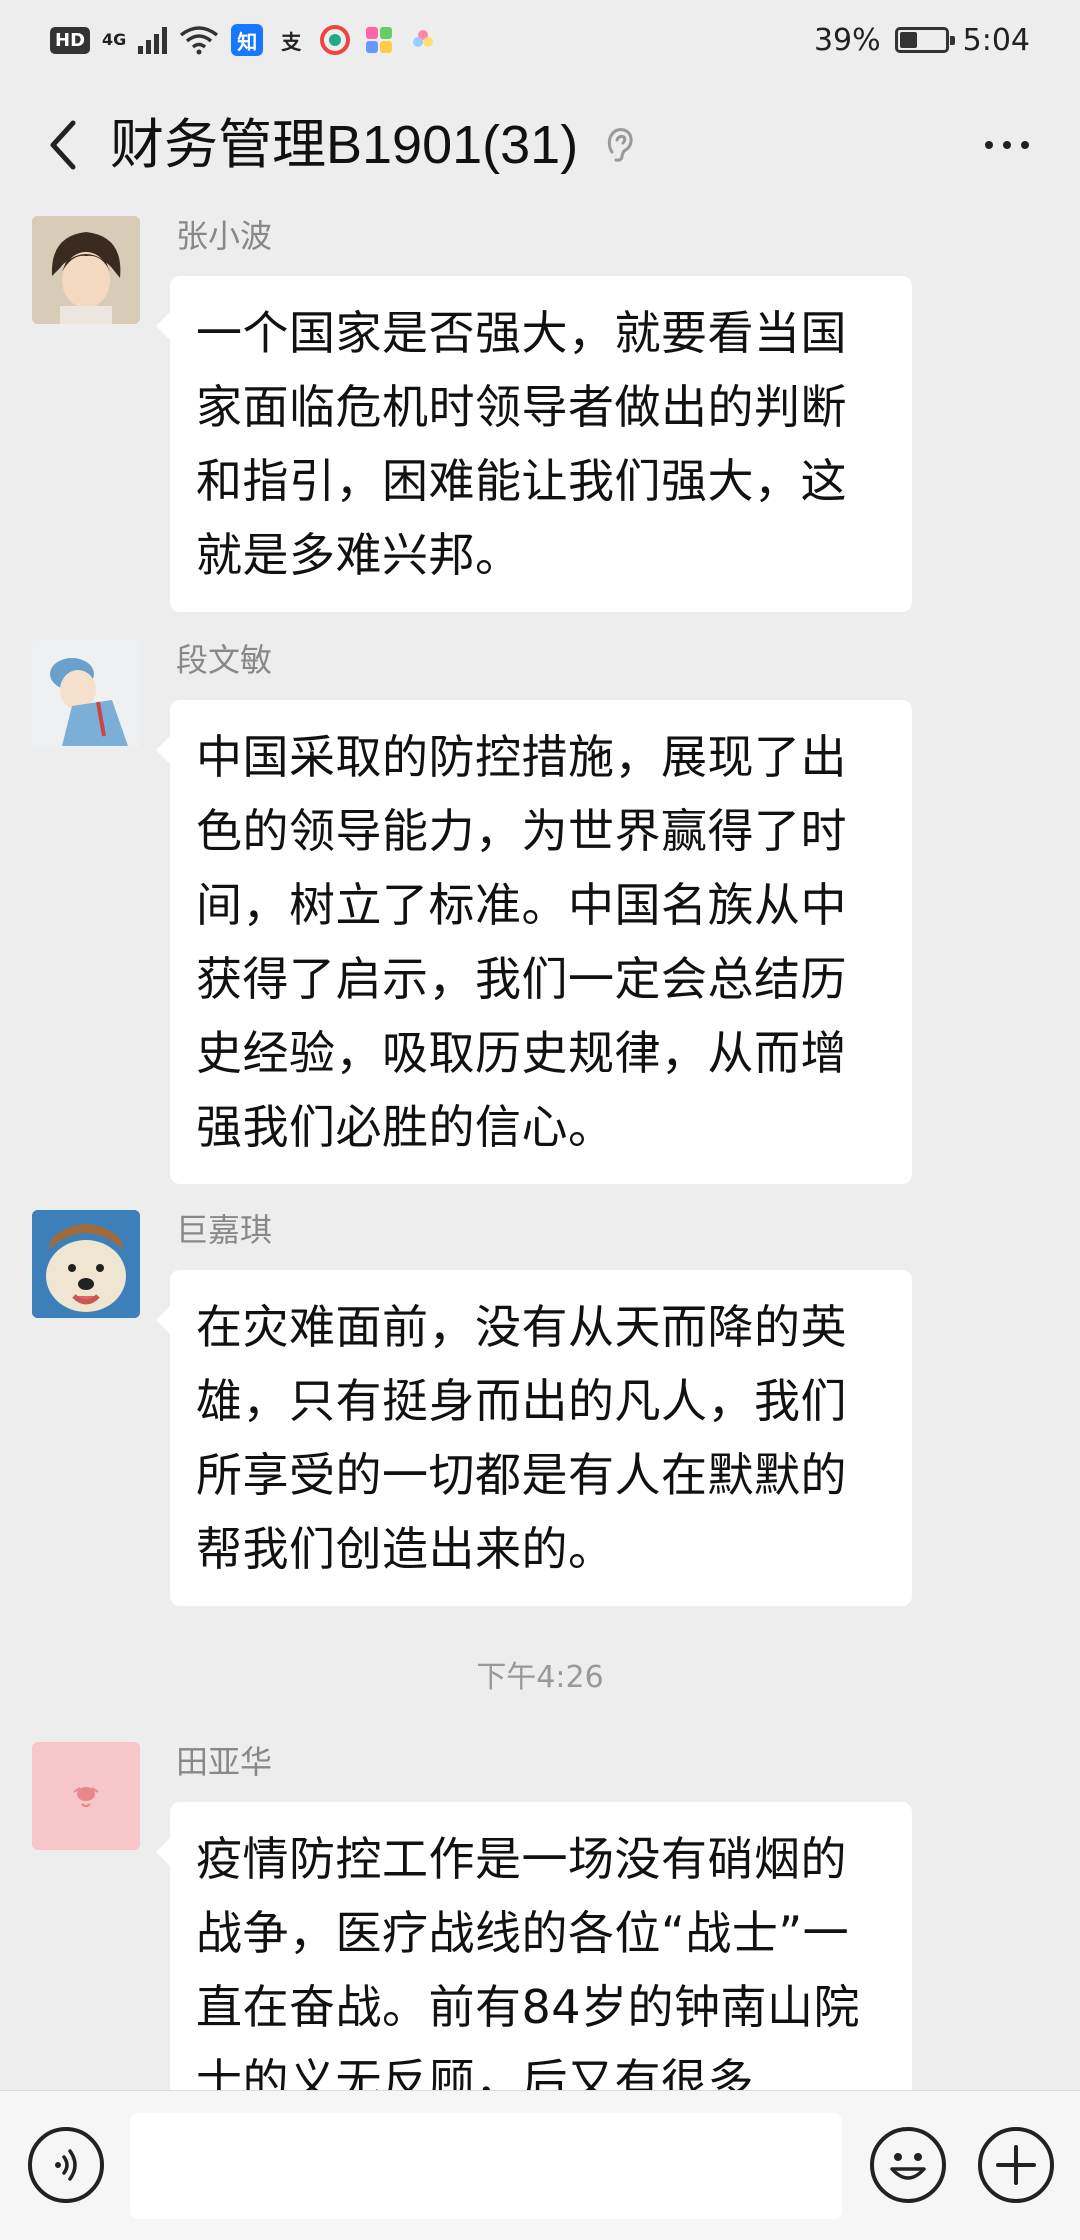 Image resolution: width=1080 pixels, height=2240 pixels. I want to click on voice-button, so click(66, 2165).